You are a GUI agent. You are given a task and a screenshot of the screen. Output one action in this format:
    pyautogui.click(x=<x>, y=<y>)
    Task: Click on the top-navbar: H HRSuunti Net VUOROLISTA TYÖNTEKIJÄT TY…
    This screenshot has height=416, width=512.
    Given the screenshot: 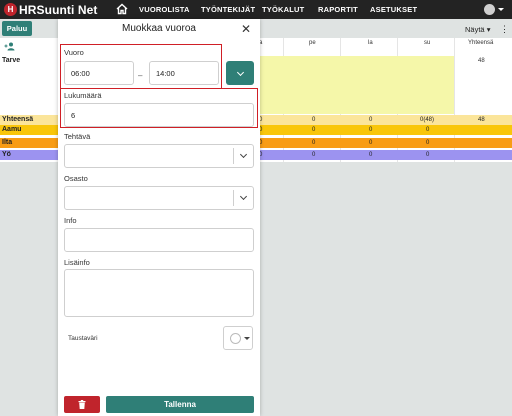 What is the action you would take?
    pyautogui.click(x=256, y=9)
    